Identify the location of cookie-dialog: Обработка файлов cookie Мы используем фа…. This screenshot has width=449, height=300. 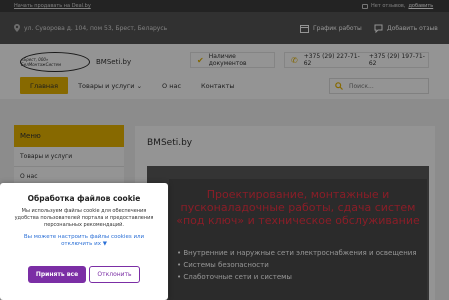
(84, 241).